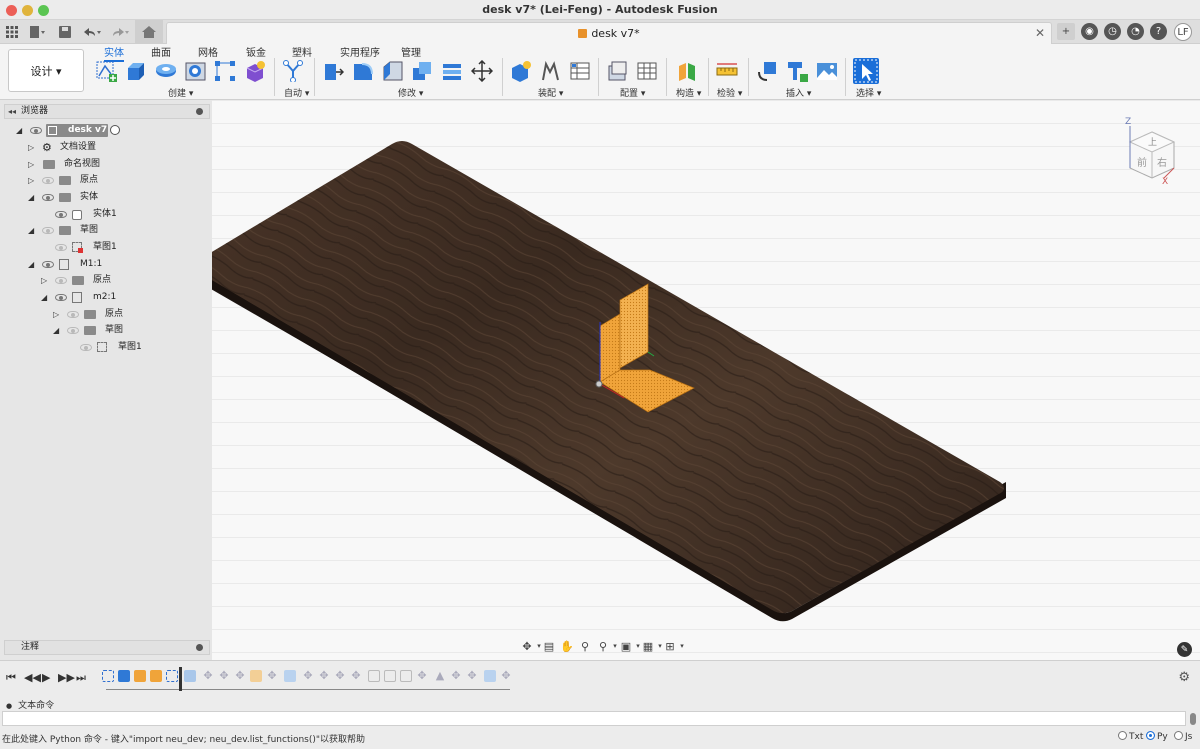 The height and width of the screenshot is (749, 1200). I want to click on apps-grid-icon, so click(12, 32).